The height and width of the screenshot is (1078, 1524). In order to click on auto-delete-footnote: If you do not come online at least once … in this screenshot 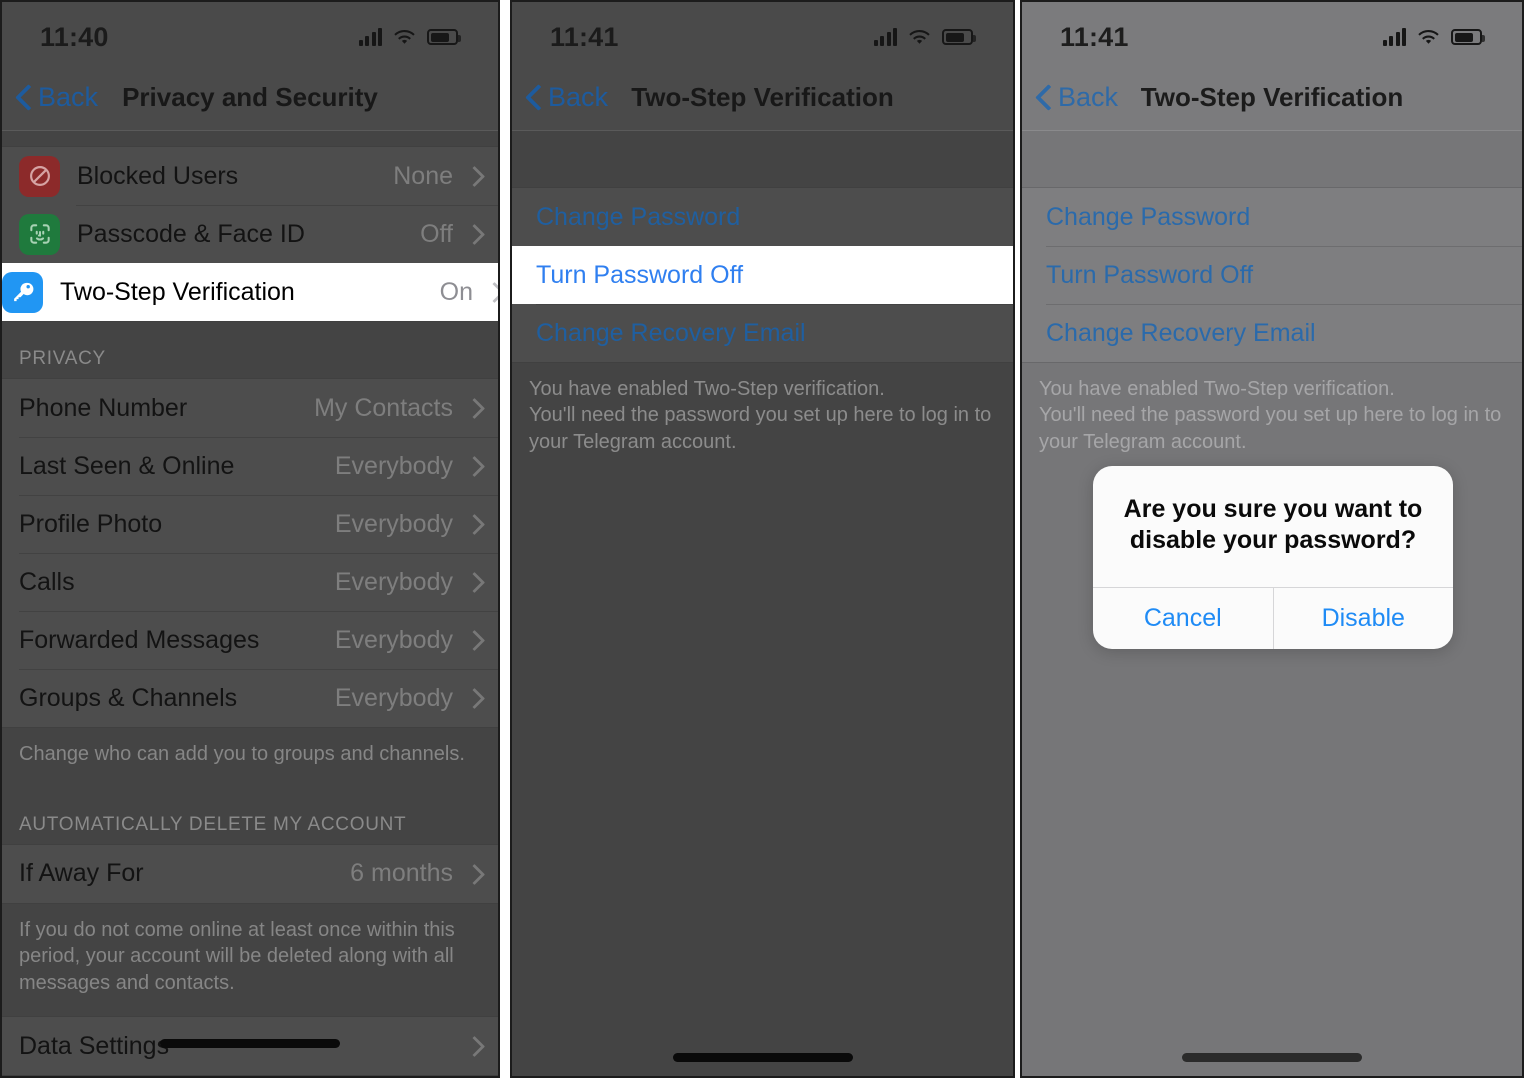, I will do `click(250, 959)`.